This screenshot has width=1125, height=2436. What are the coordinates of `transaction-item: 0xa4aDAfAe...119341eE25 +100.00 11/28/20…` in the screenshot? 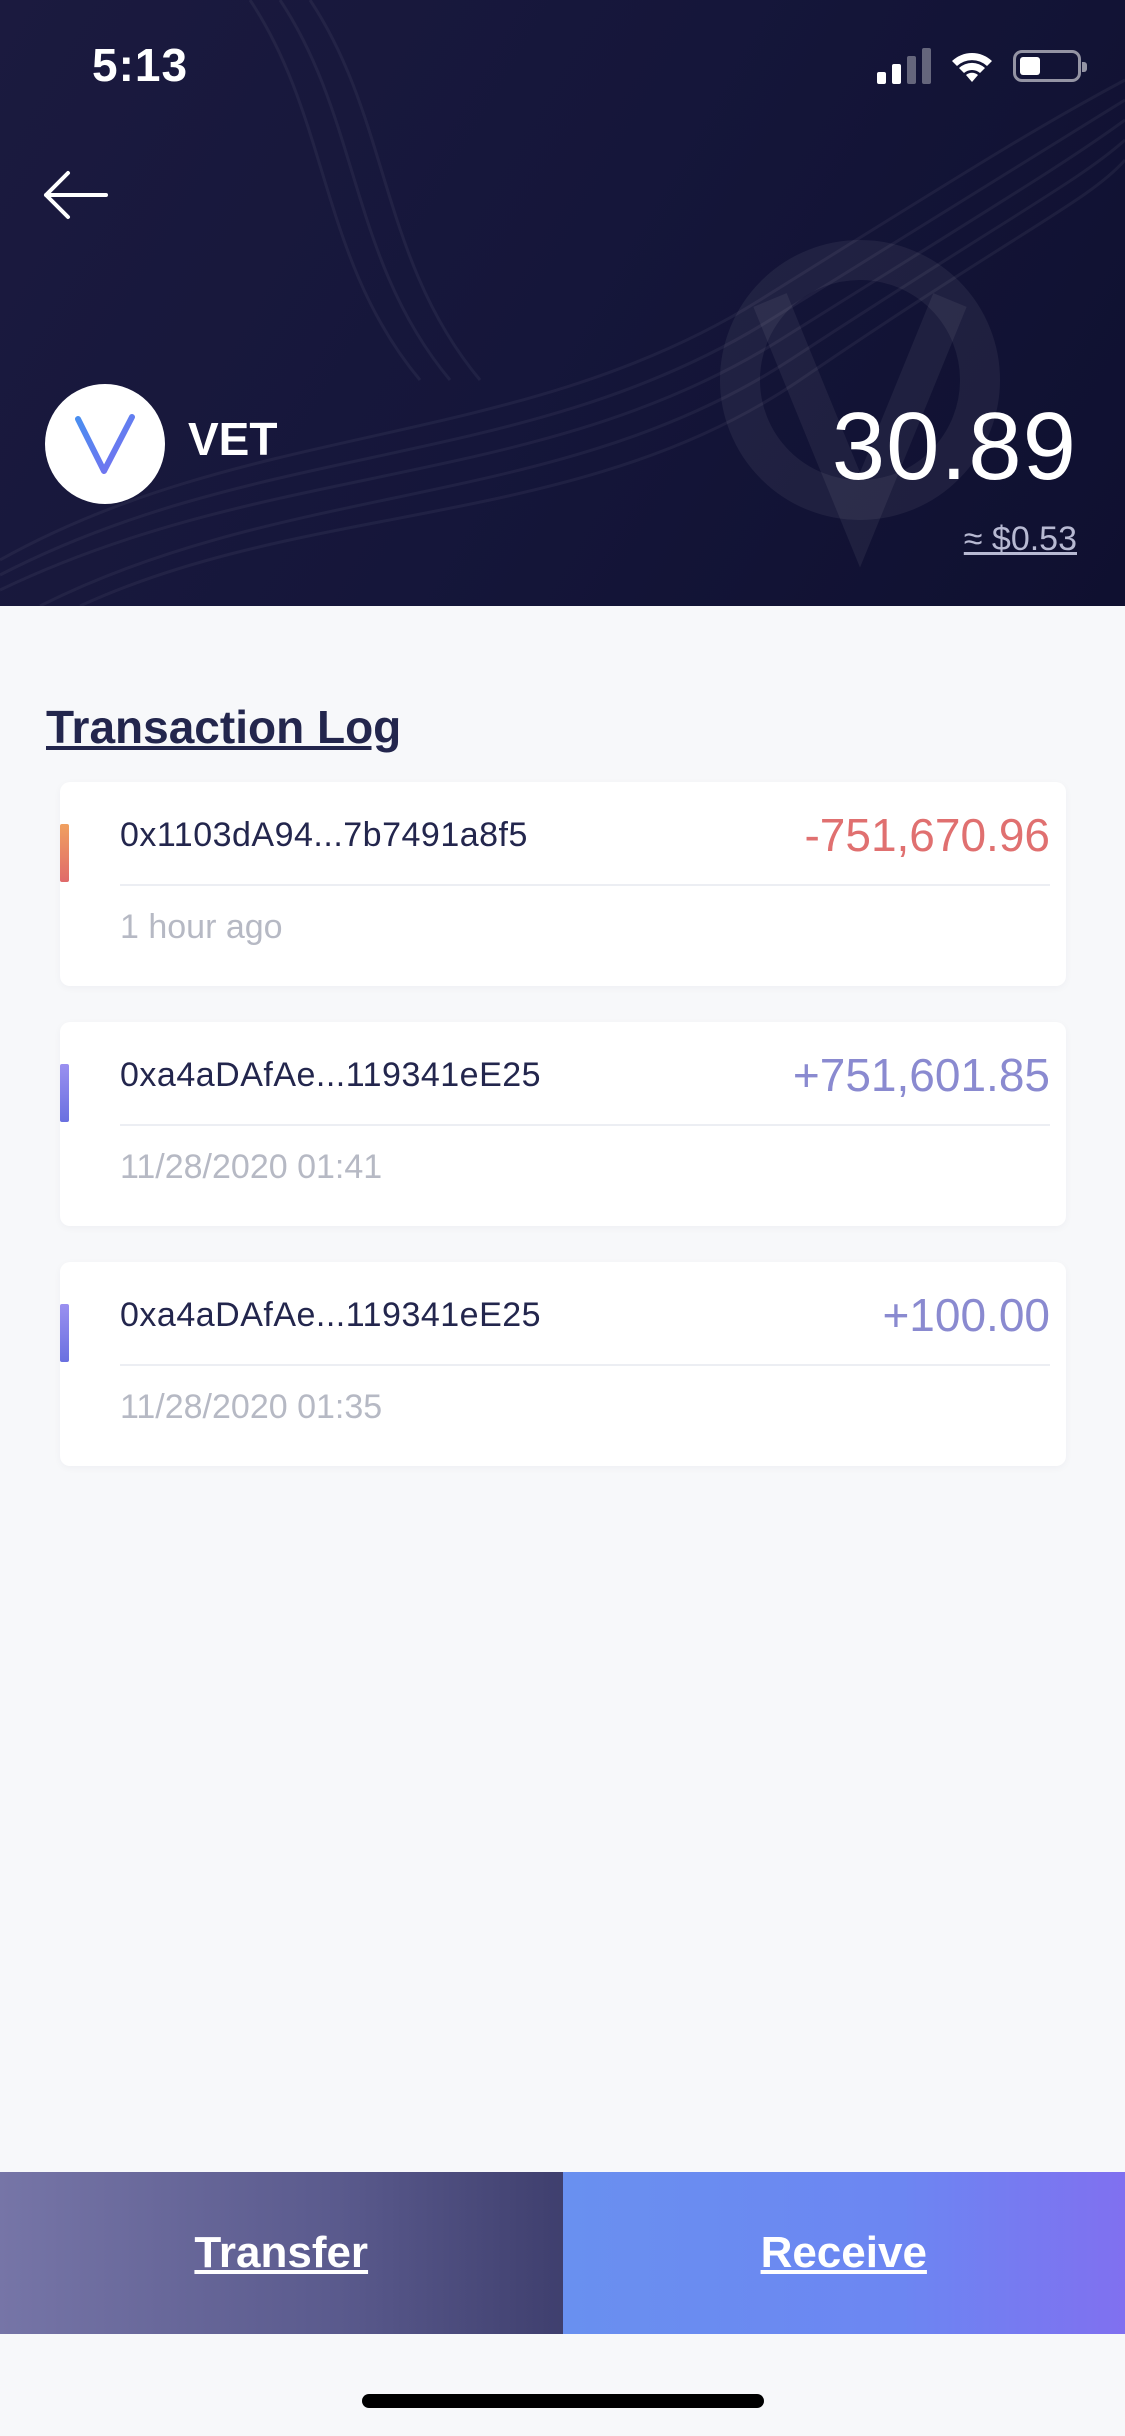 It's located at (563, 1364).